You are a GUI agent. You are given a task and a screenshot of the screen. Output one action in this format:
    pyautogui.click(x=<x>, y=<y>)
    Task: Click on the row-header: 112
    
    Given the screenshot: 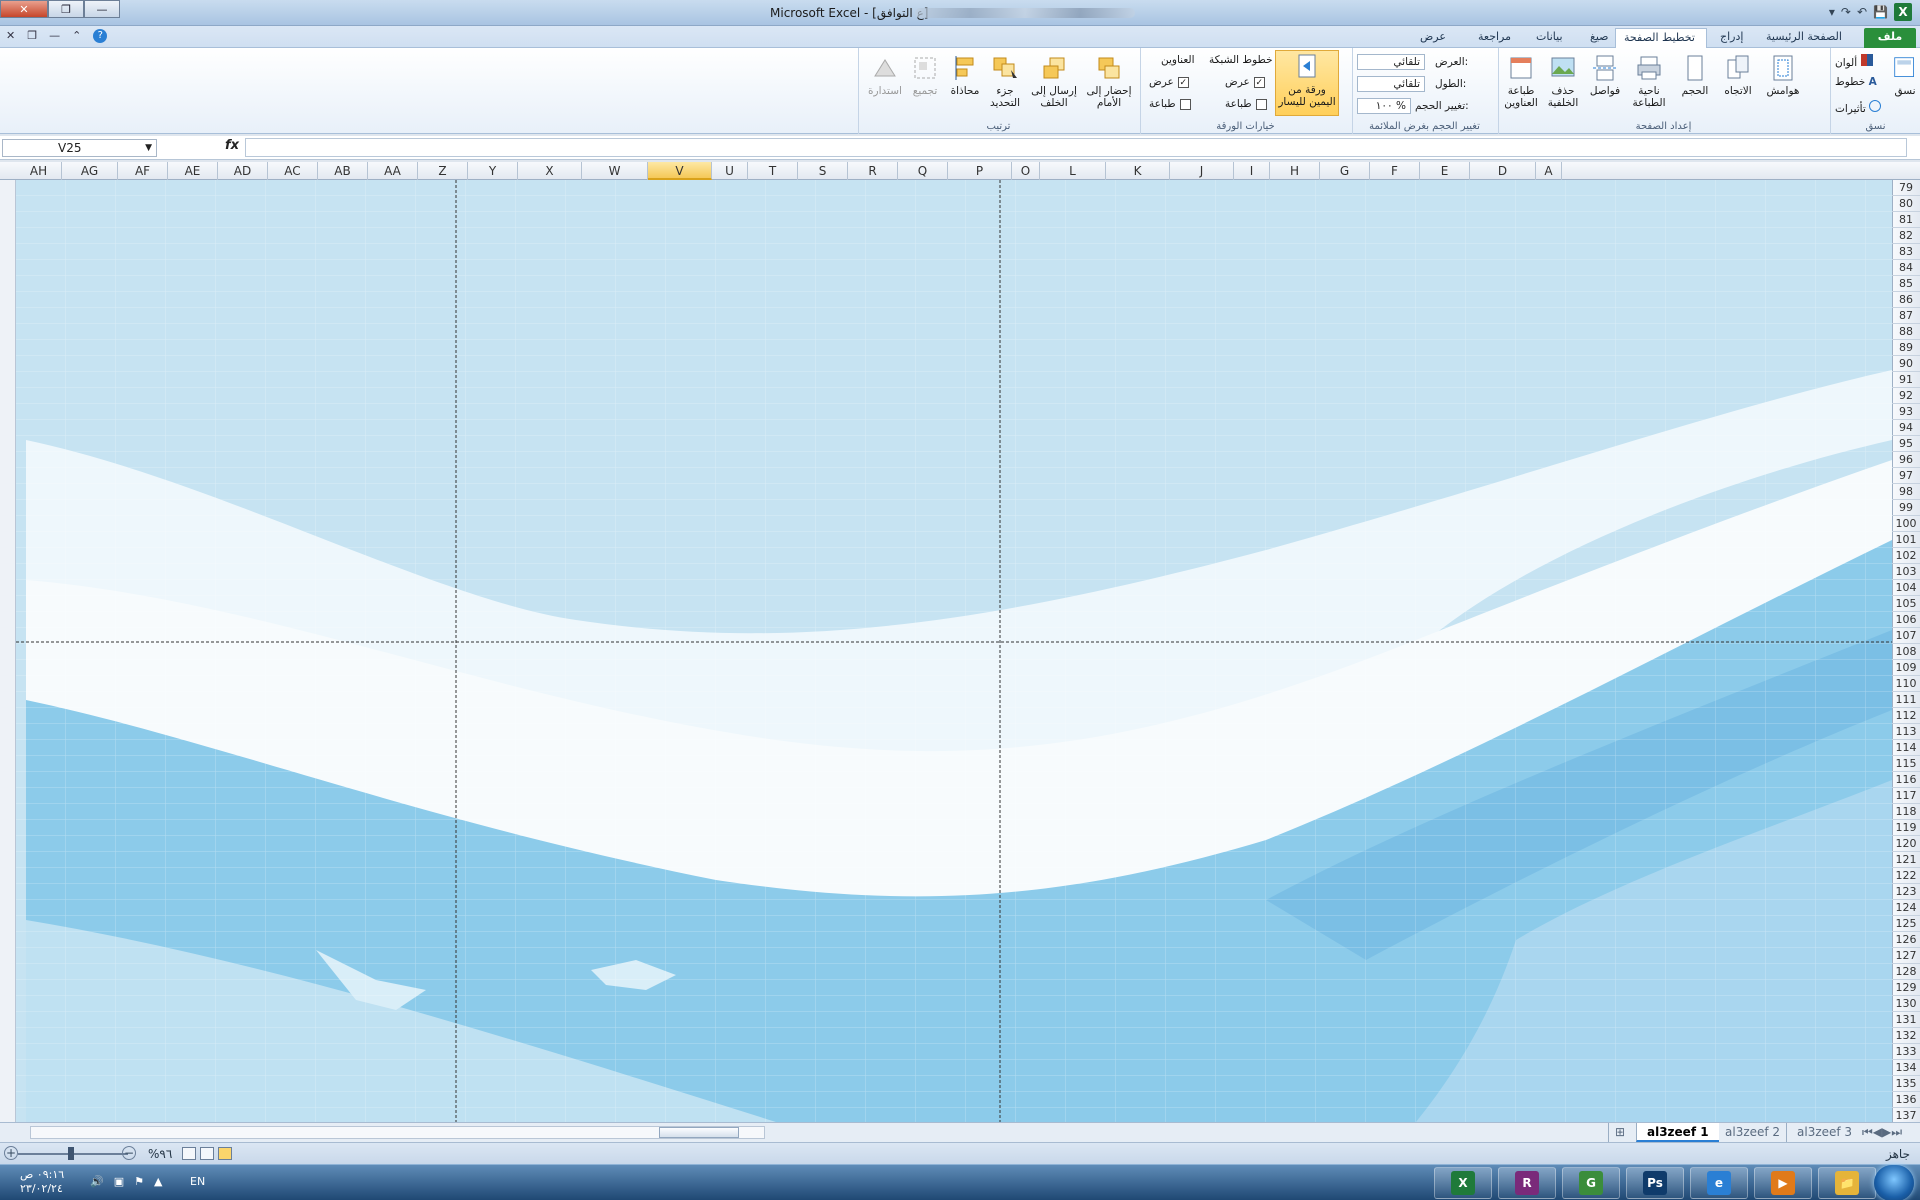 What is the action you would take?
    pyautogui.click(x=1906, y=716)
    